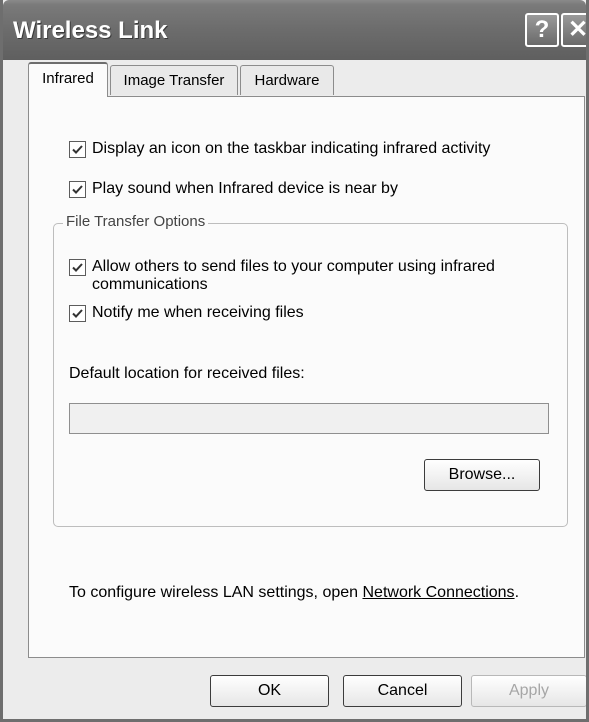 This screenshot has height=722, width=589. What do you see at coordinates (269, 691) in the screenshot?
I see `ok-button: OK` at bounding box center [269, 691].